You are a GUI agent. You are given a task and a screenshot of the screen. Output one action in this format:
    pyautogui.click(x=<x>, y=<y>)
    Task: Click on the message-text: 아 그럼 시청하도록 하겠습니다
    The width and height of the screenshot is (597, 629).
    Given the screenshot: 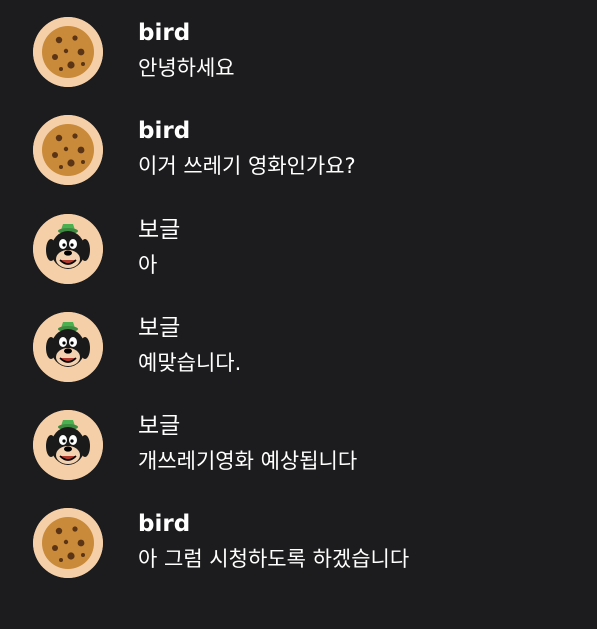 What is the action you would take?
    pyautogui.click(x=274, y=559)
    